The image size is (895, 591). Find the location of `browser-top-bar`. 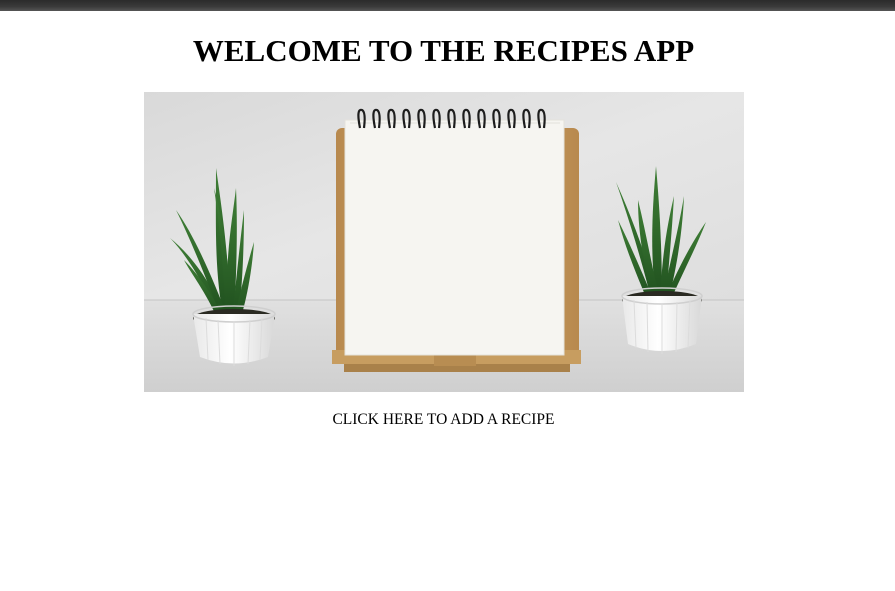

browser-top-bar is located at coordinates (447, 5).